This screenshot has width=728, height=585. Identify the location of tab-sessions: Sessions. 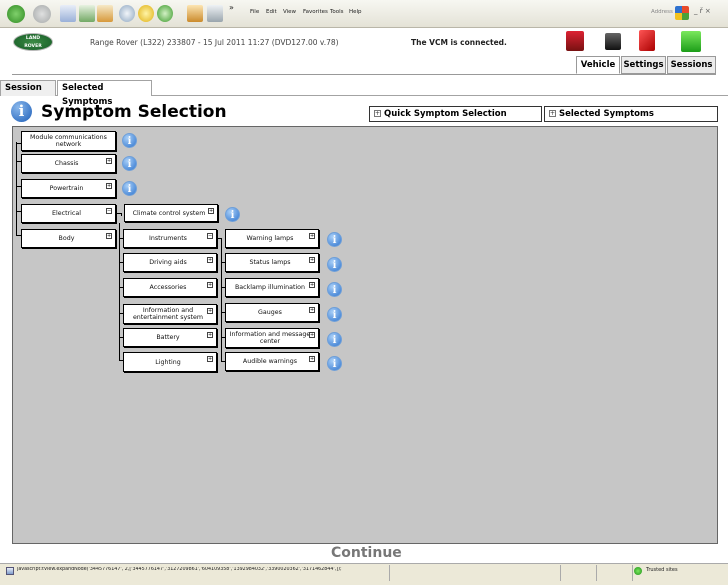
(691, 65).